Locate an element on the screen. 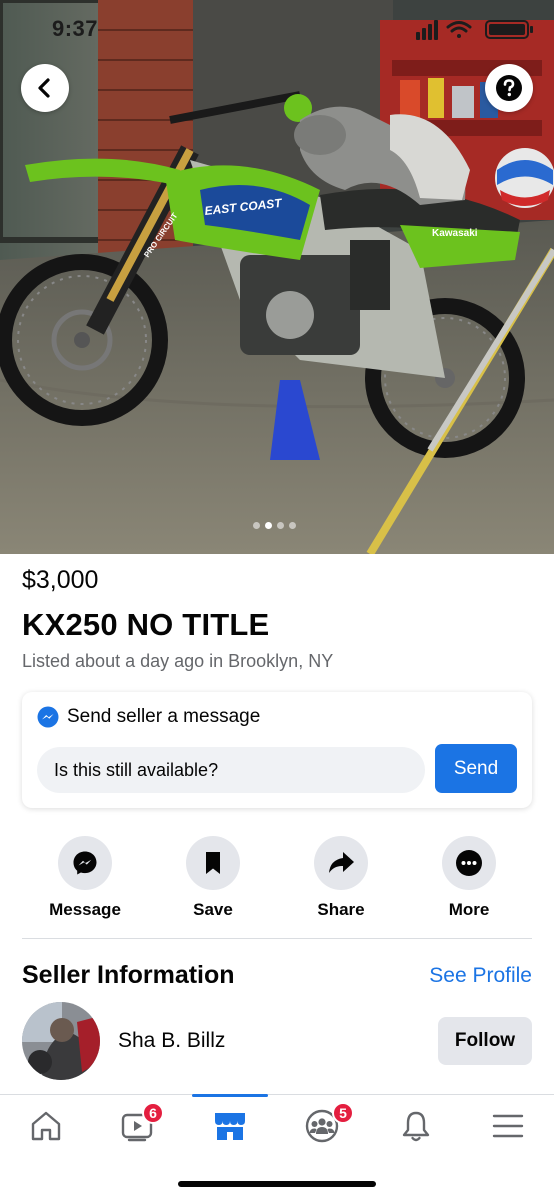  send-button: Send is located at coordinates (476, 768).